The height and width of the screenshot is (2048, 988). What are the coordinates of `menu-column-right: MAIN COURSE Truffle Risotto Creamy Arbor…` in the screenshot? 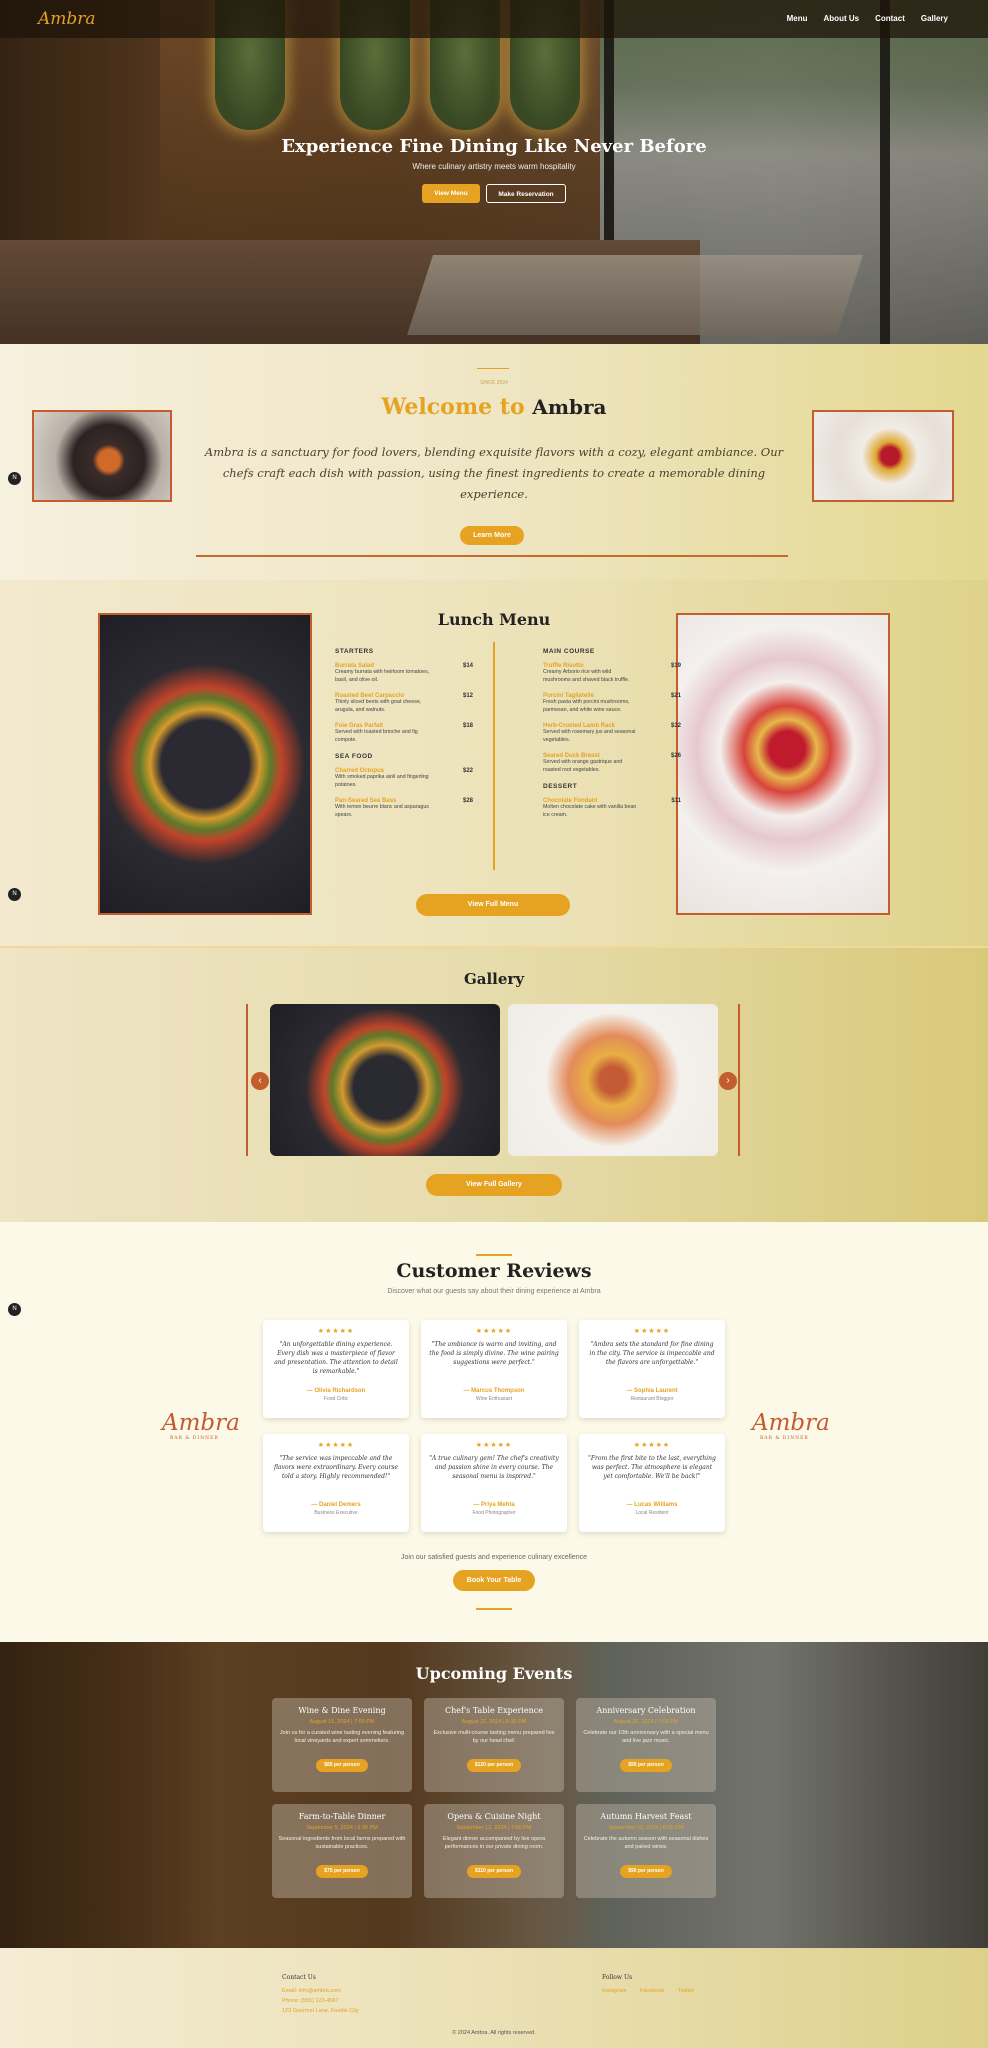 It's located at (612, 737).